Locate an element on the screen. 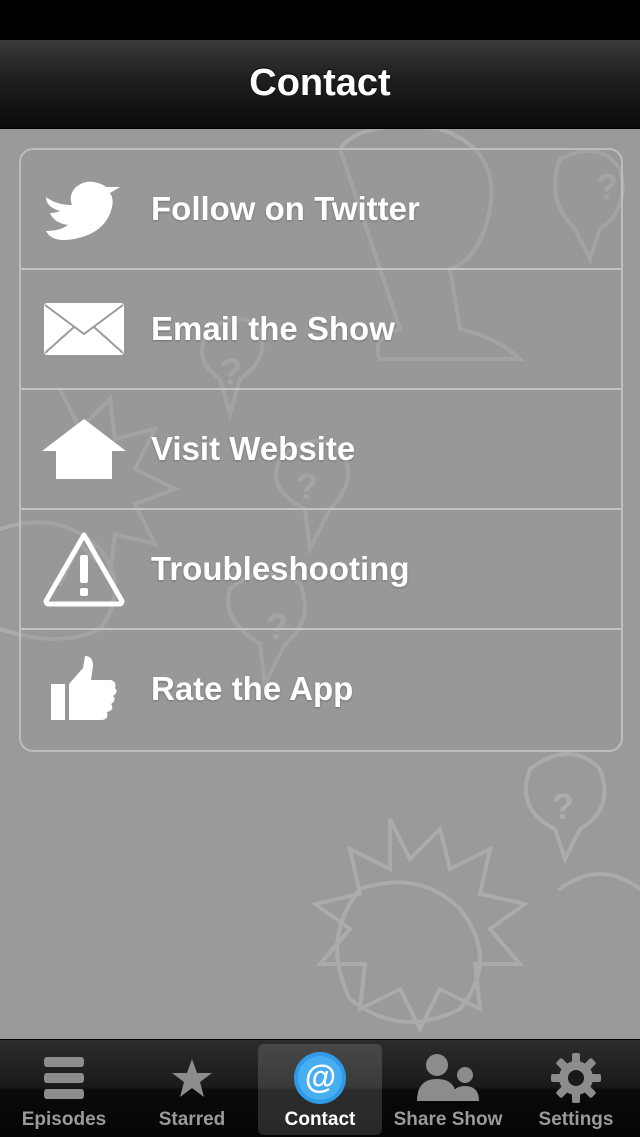 The width and height of the screenshot is (640, 1137). tab-contact: @ Contact is located at coordinates (320, 1088).